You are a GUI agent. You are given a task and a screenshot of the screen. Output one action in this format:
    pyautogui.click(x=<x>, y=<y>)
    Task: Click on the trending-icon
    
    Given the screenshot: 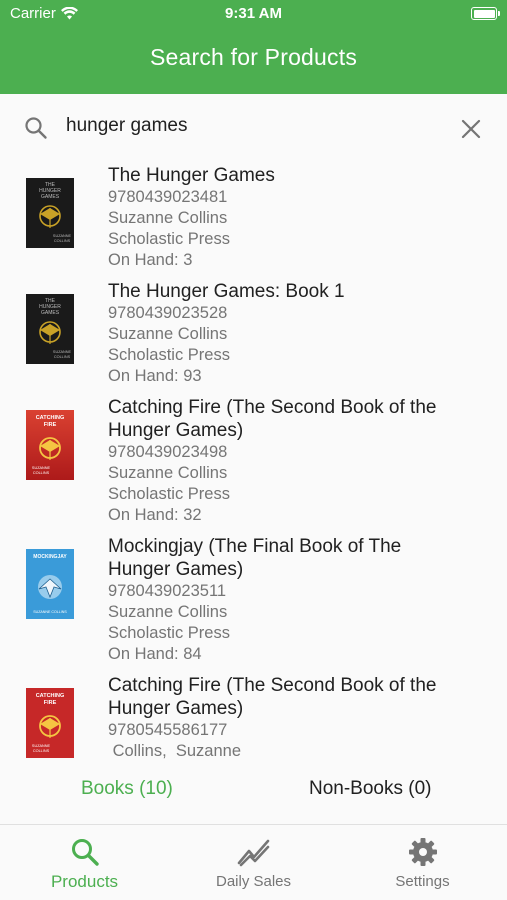 What is the action you would take?
    pyautogui.click(x=253, y=853)
    